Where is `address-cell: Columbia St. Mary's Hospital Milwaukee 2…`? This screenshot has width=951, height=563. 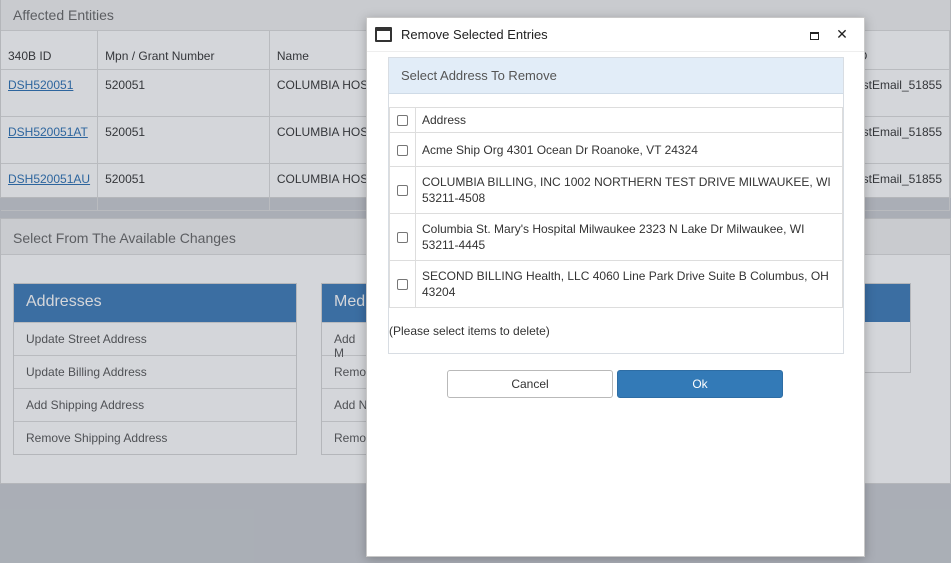 address-cell: Columbia St. Mary's Hospital Milwaukee 2… is located at coordinates (629, 237).